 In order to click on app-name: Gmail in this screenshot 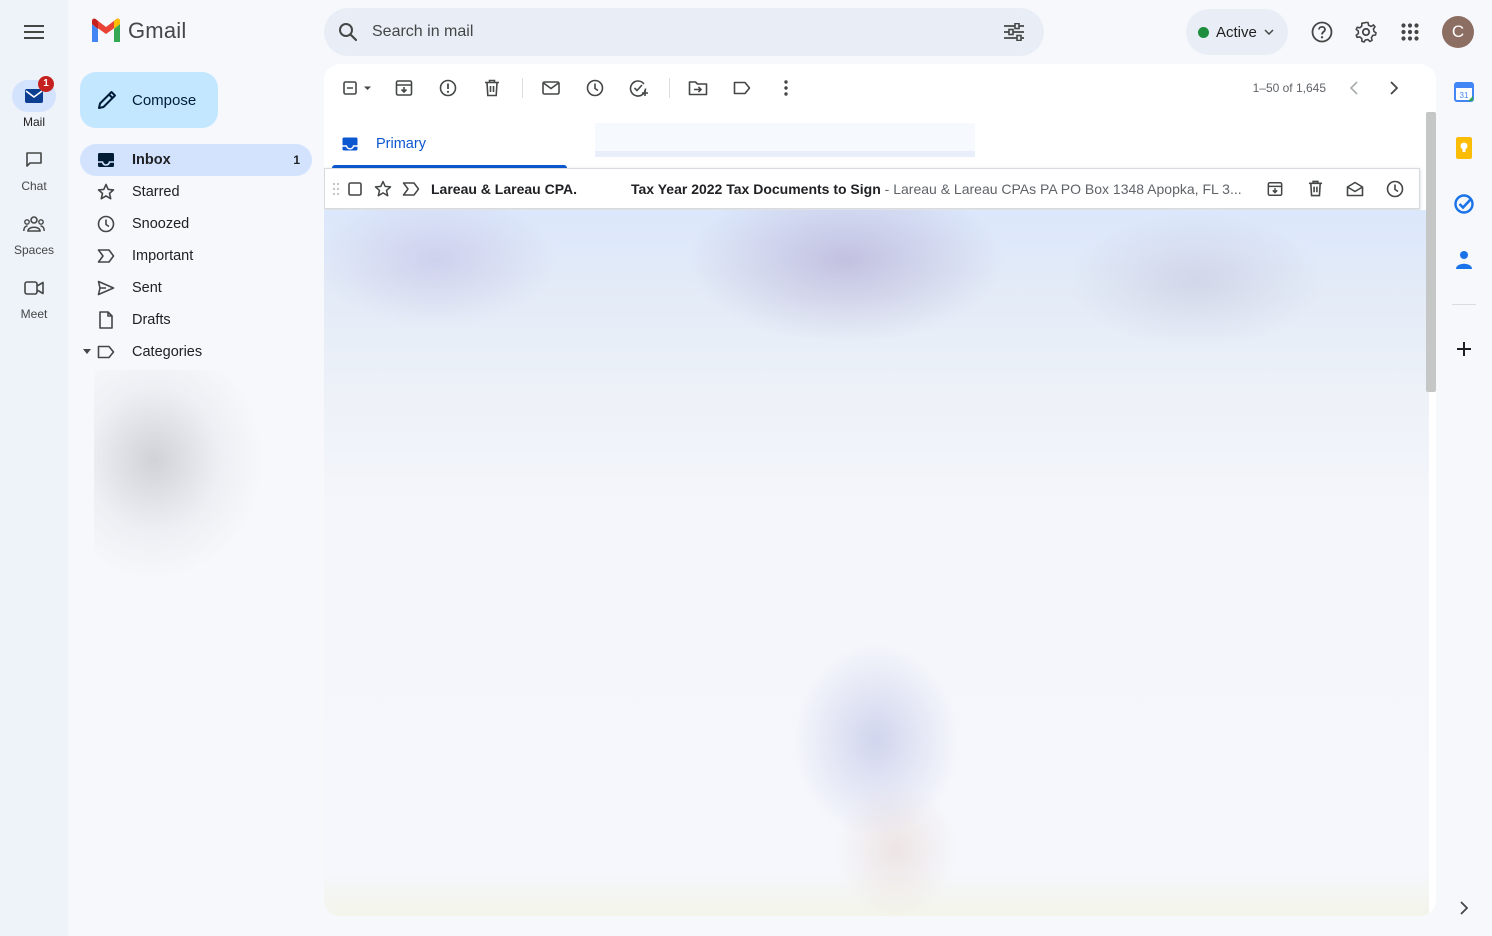, I will do `click(157, 30)`.